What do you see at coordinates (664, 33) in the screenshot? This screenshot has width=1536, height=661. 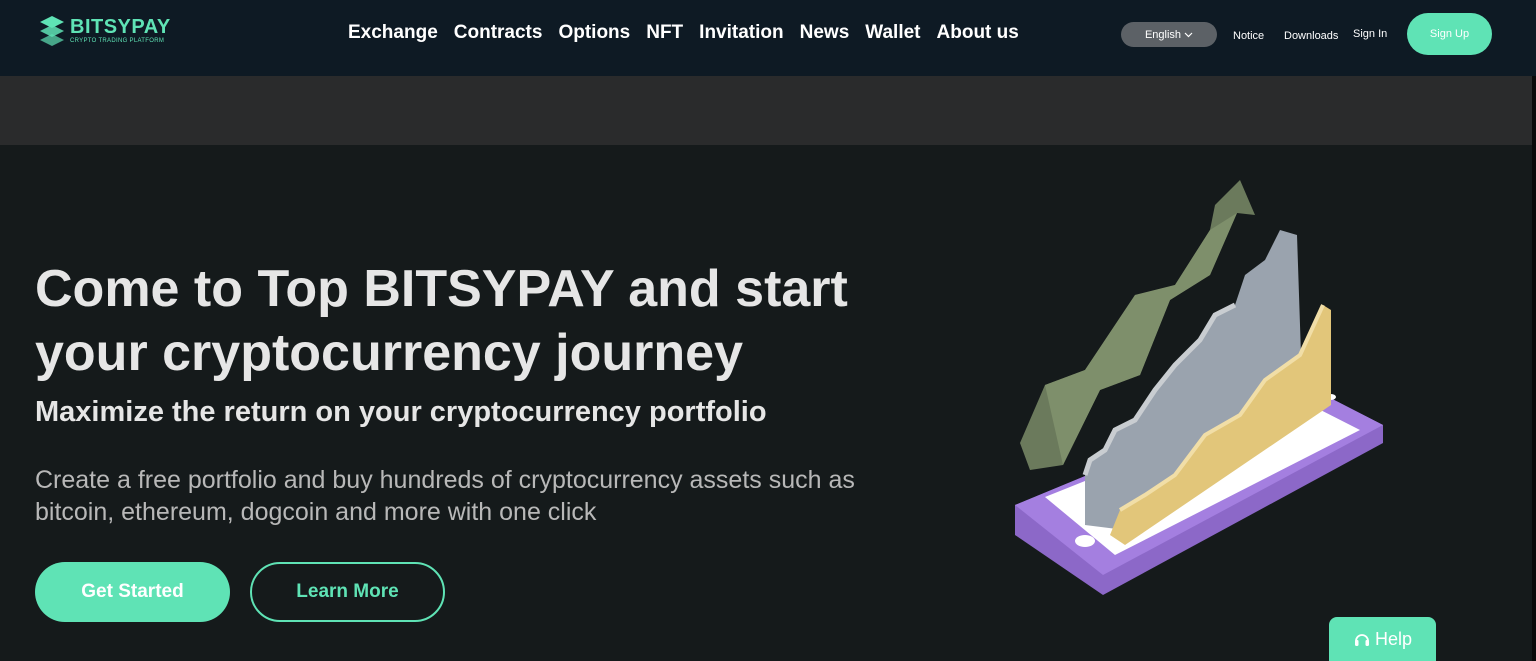 I see `nav-nft: NFT` at bounding box center [664, 33].